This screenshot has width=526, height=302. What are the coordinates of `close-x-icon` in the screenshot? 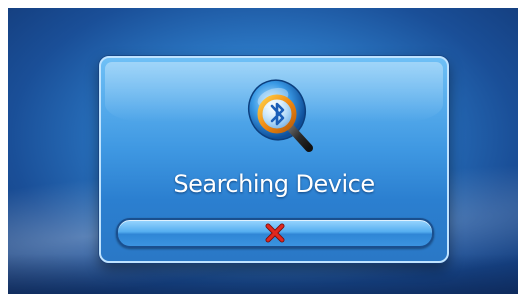 It's located at (275, 233).